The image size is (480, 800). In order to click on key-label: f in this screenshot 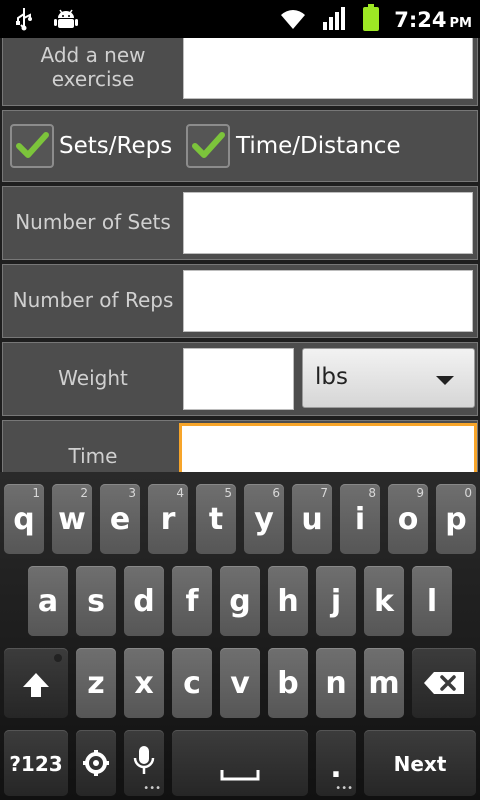, I will do `click(192, 601)`.